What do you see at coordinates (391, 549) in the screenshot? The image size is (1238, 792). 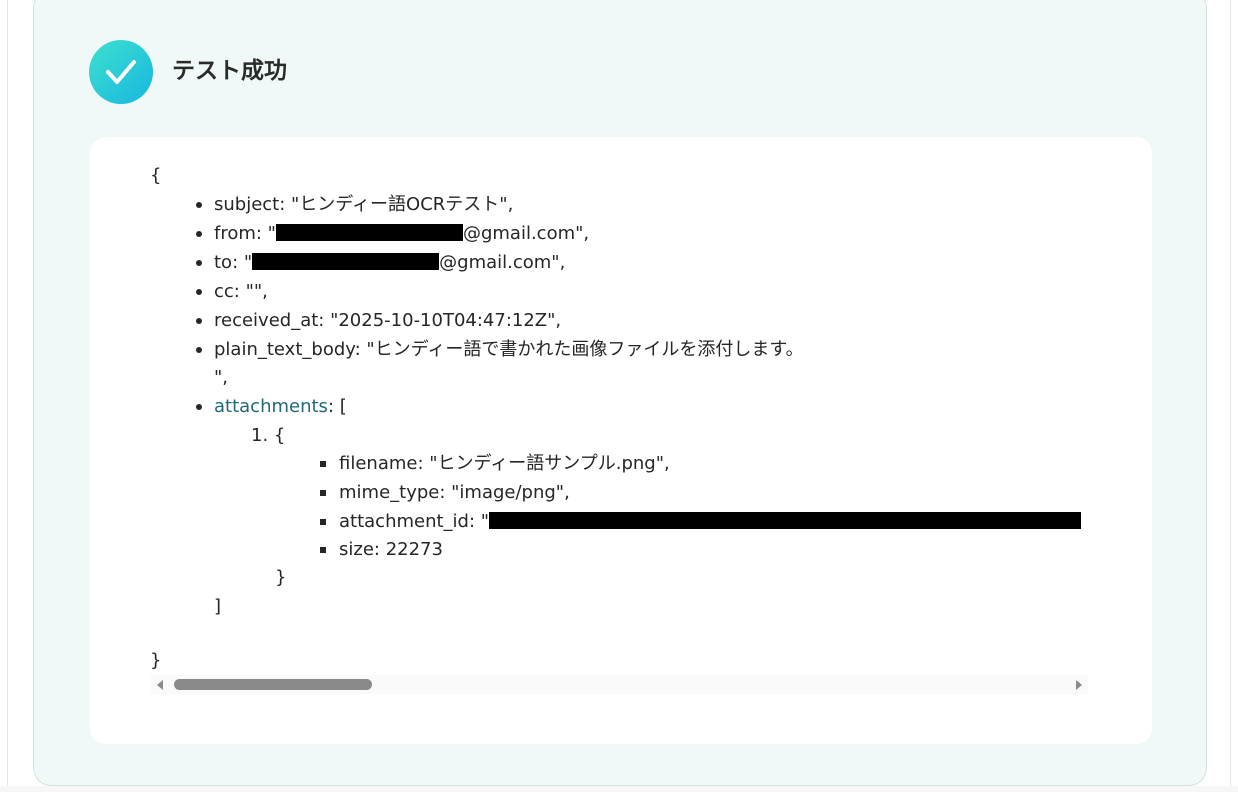 I see `json-field-size: size: 22273` at bounding box center [391, 549].